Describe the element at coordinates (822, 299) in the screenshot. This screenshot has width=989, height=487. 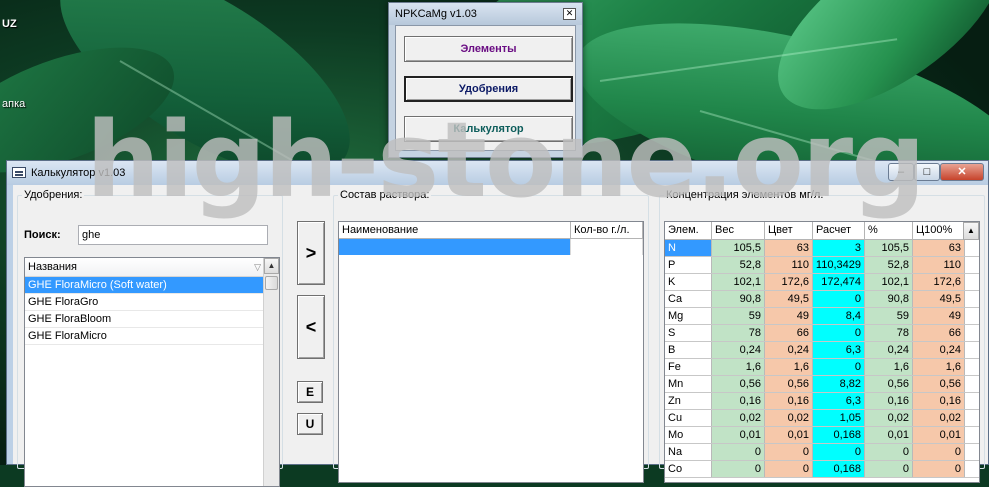
I see `table-row: Ca 90,8 49,5 0 90,8 49,5` at that location.